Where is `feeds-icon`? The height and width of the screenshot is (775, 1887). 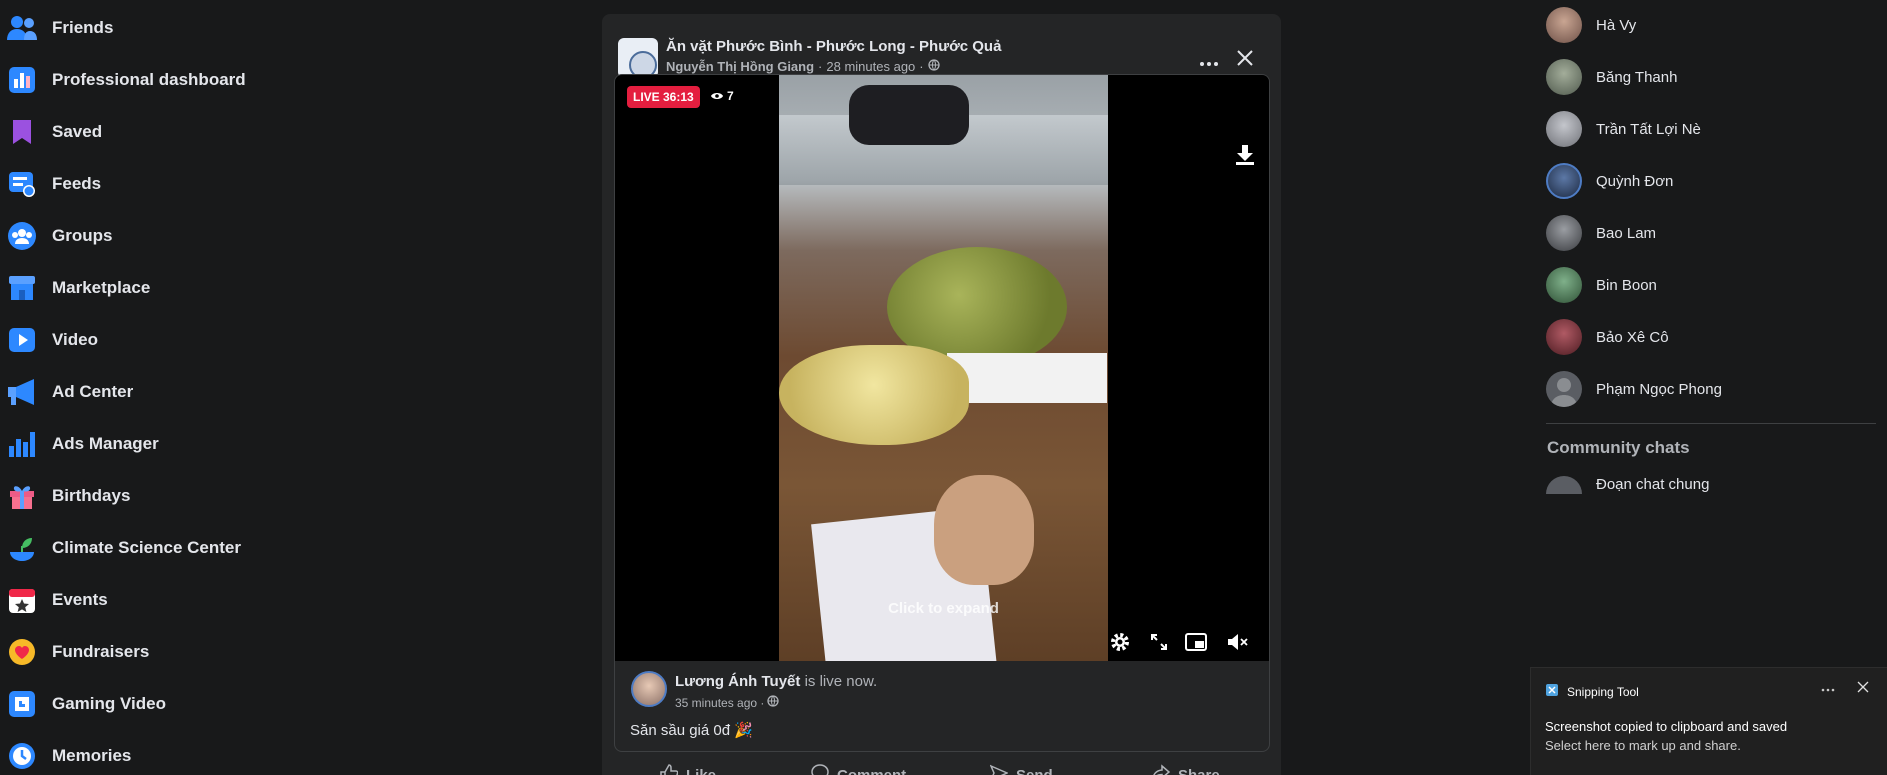 feeds-icon is located at coordinates (22, 184).